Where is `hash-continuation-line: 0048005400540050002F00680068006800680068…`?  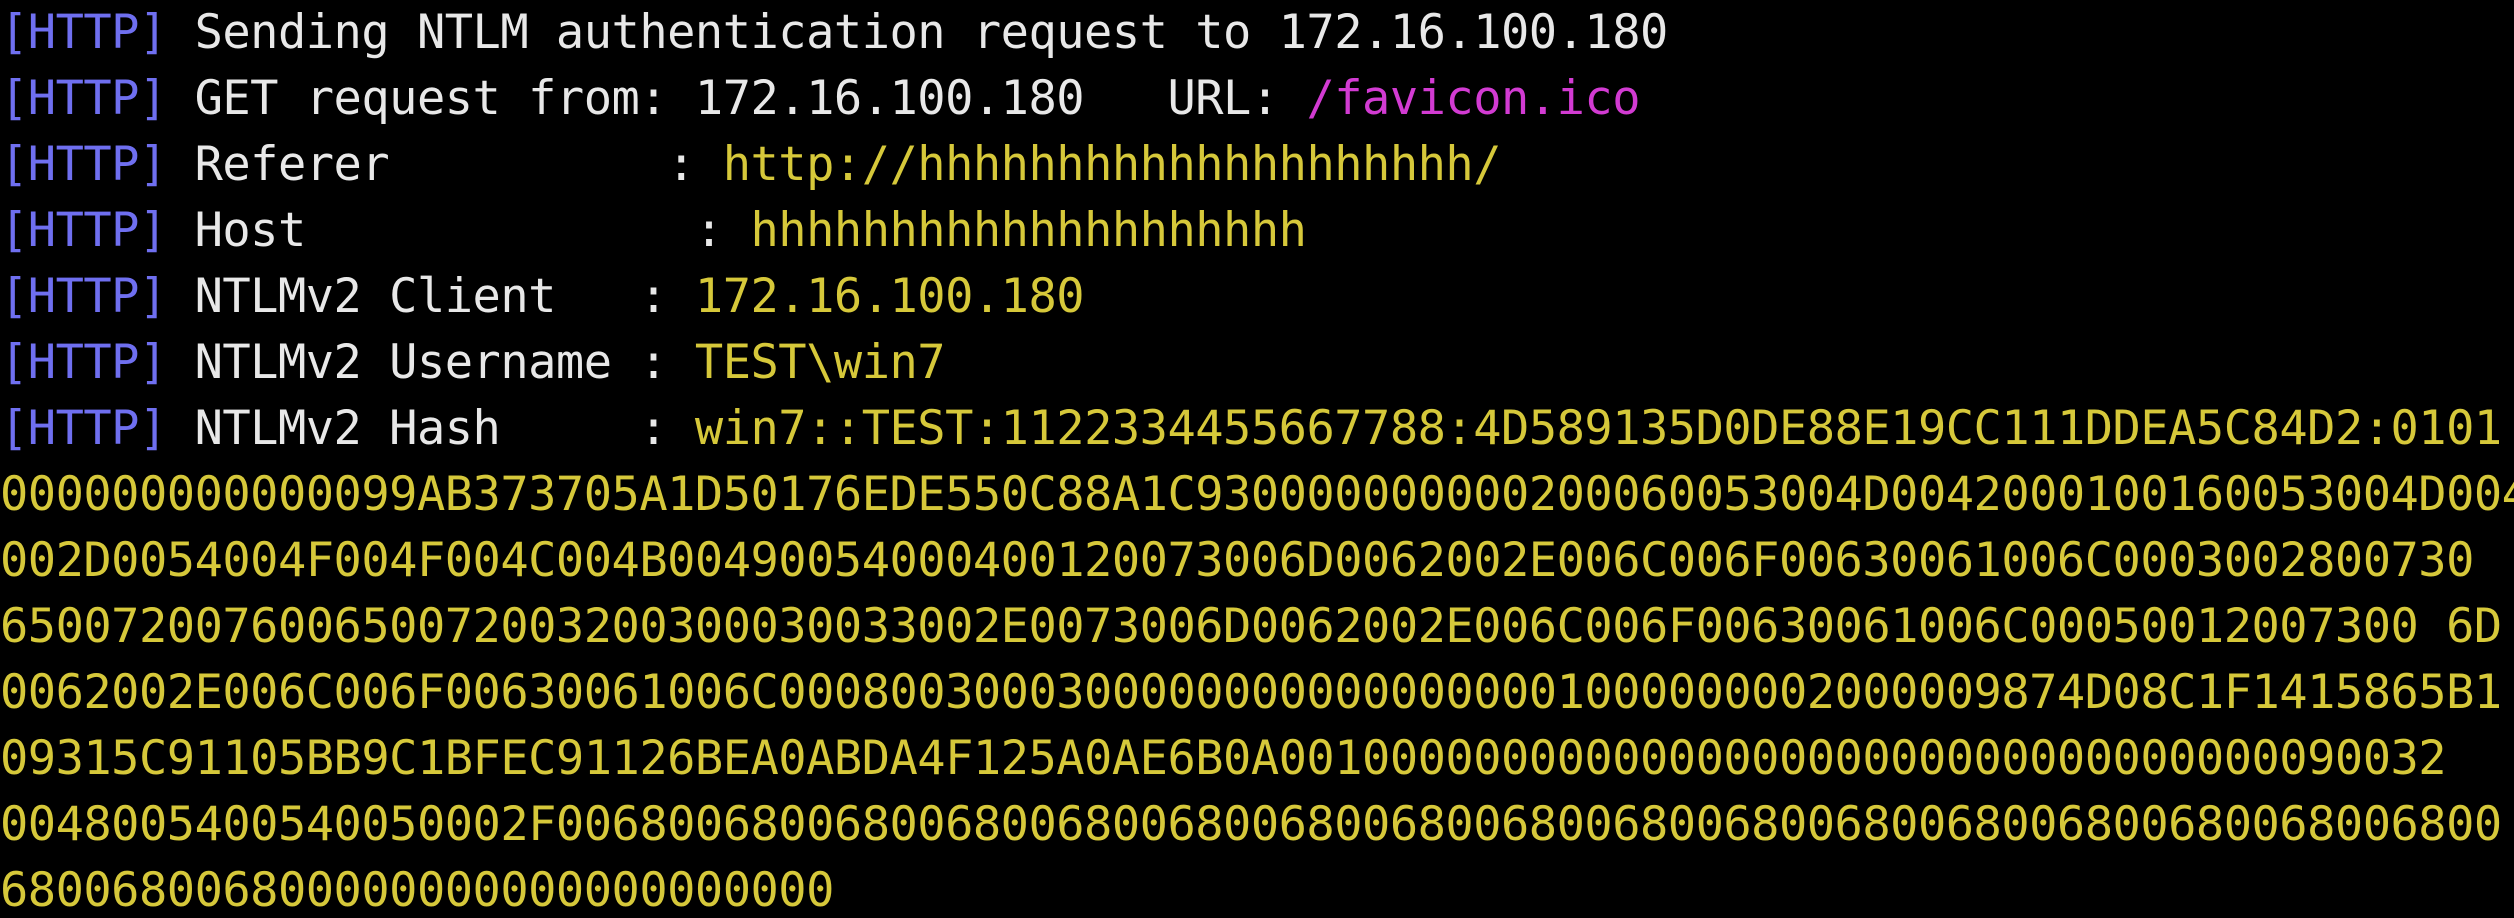
hash-continuation-line: 0048005400540050002F00680068006800680068… is located at coordinates (1251, 824).